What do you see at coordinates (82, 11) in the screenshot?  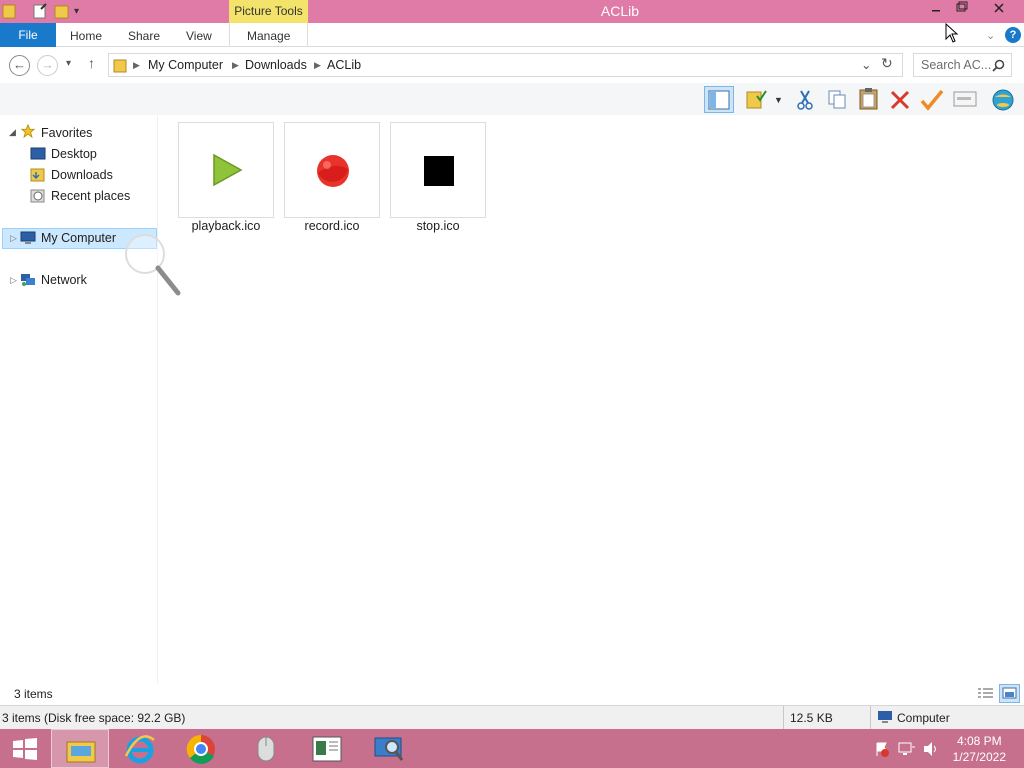 I see `customize-quick-access-icon: ▾` at bounding box center [82, 11].